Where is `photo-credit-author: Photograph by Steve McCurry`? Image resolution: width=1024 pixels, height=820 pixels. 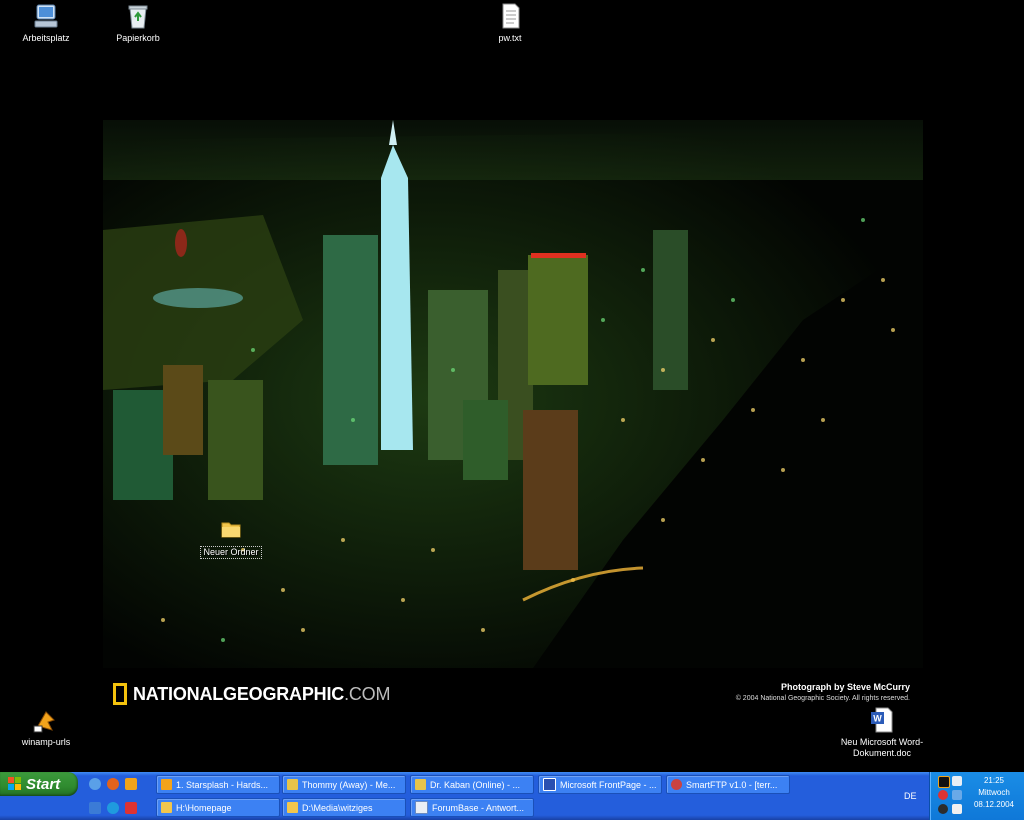
photo-credit-author: Photograph by Steve McCurry is located at coordinates (845, 687).